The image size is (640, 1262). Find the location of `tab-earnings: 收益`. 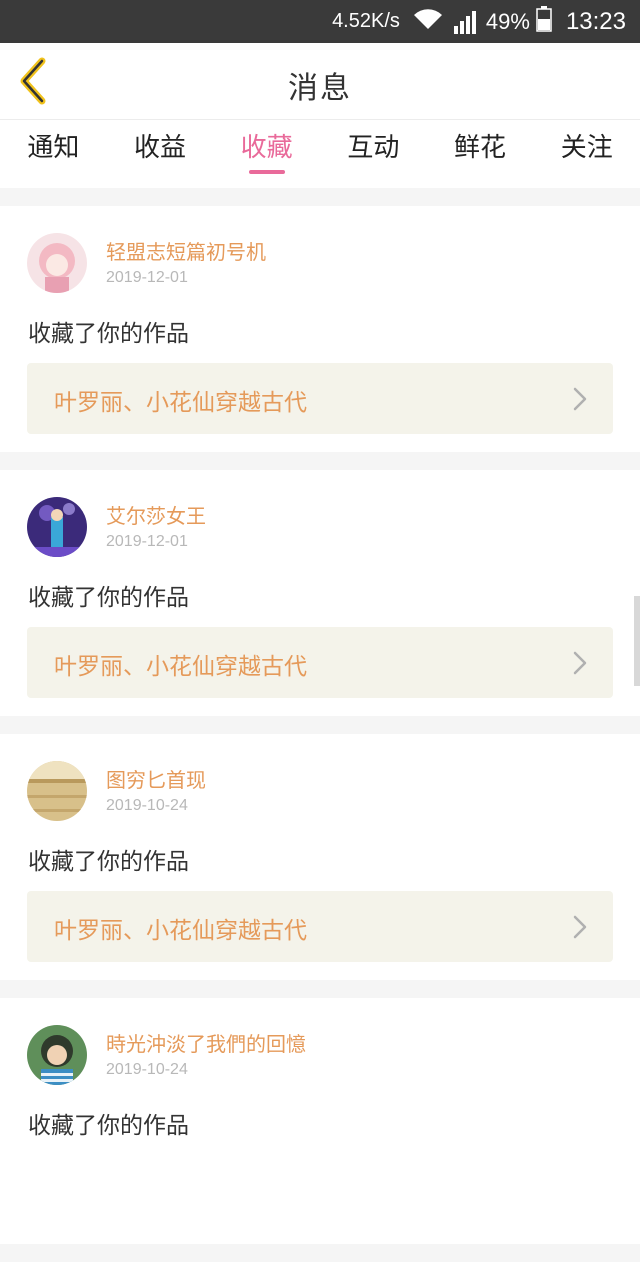

tab-earnings: 收益 is located at coordinates (160, 154).